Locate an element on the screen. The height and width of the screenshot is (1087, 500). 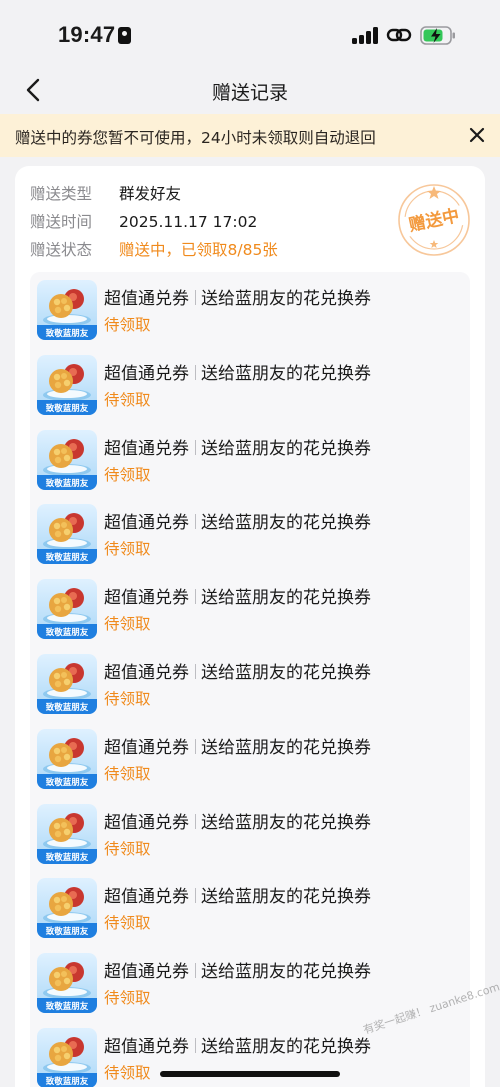
status-stamp: 赠送中 is located at coordinates (434, 220).